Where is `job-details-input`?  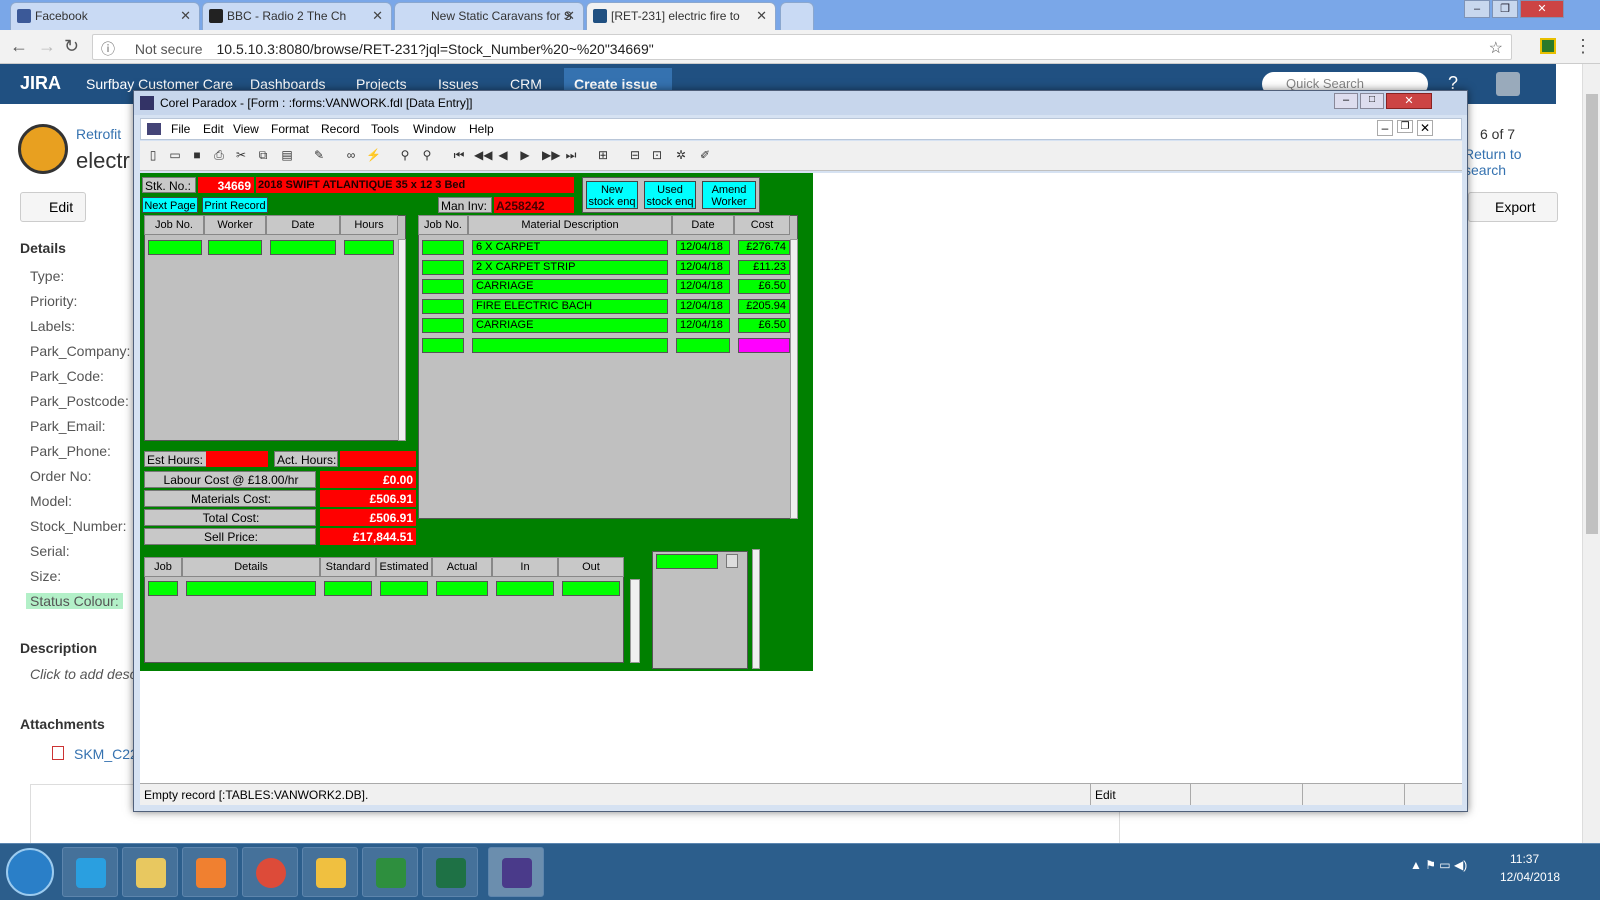
job-details-input is located at coordinates (251, 588).